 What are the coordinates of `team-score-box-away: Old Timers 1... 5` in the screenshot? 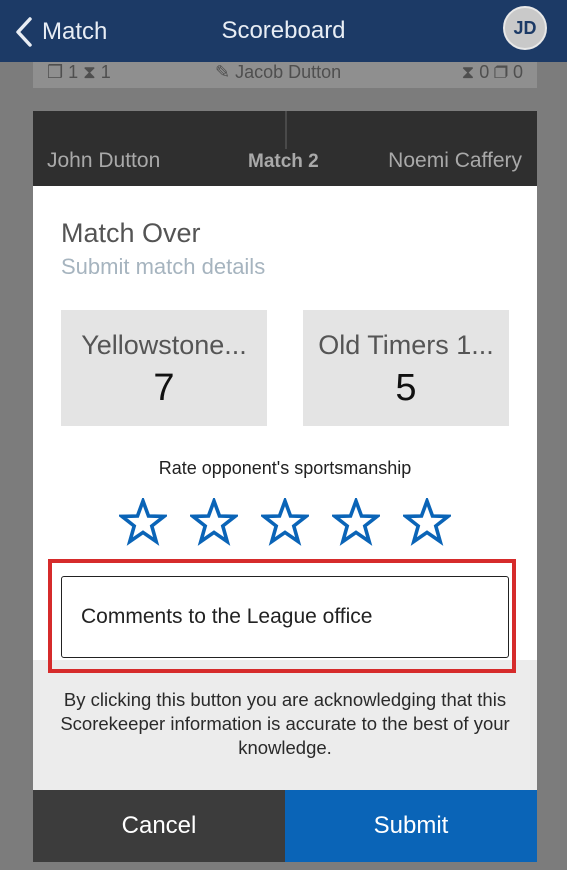 It's located at (406, 368).